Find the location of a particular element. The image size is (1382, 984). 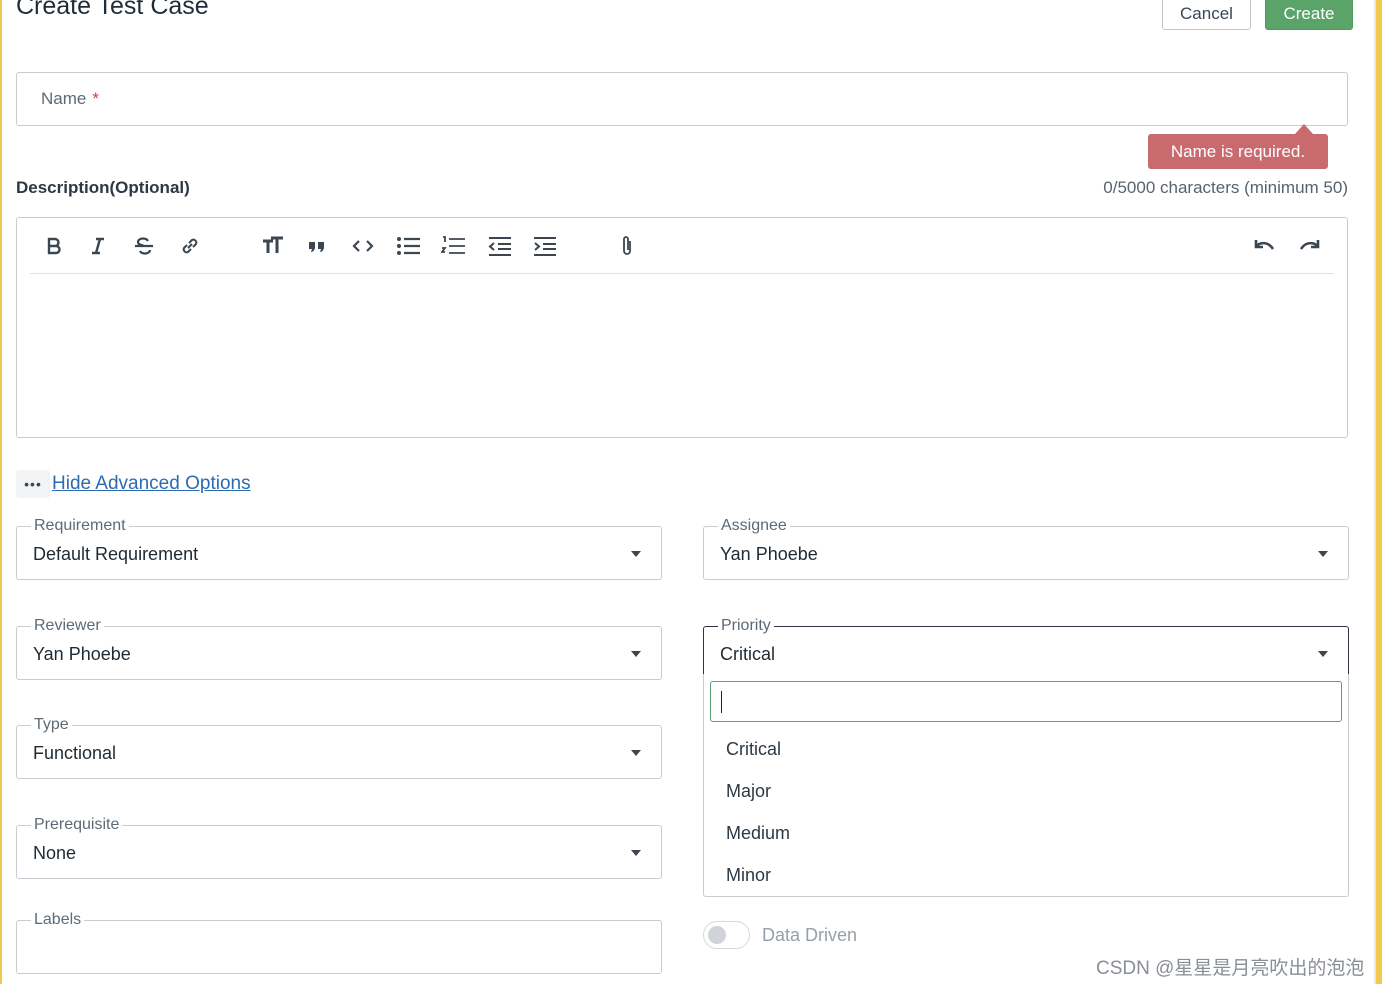

quote-icon is located at coordinates (317, 246).